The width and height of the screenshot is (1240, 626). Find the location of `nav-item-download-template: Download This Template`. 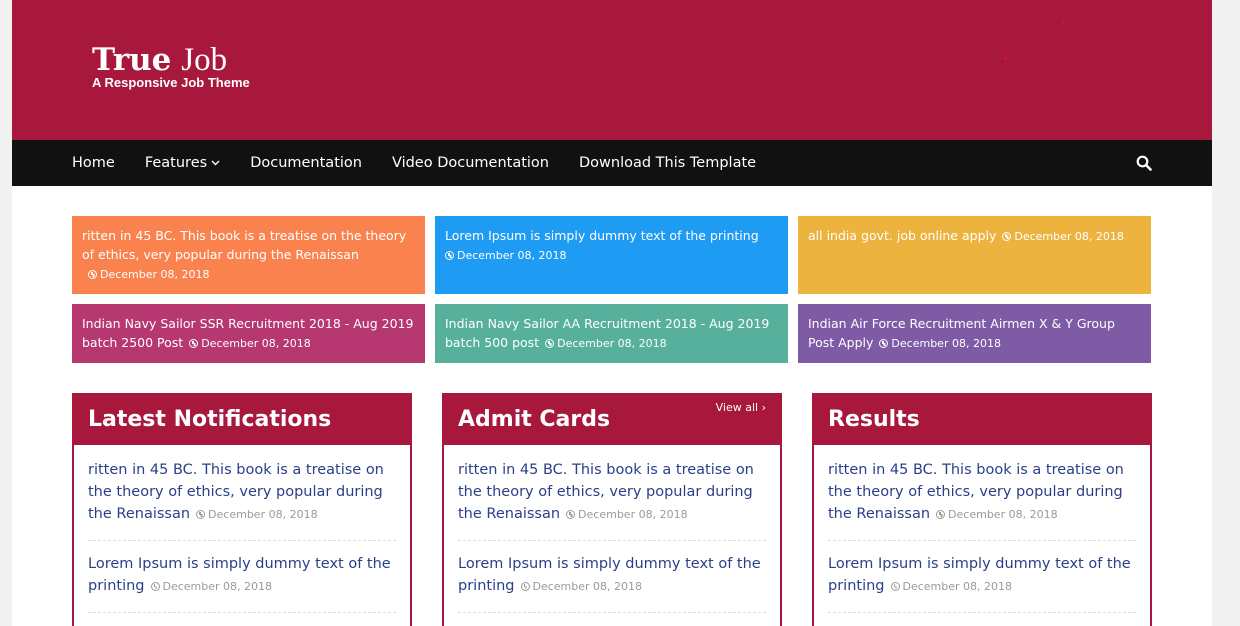

nav-item-download-template: Download This Template is located at coordinates (667, 163).